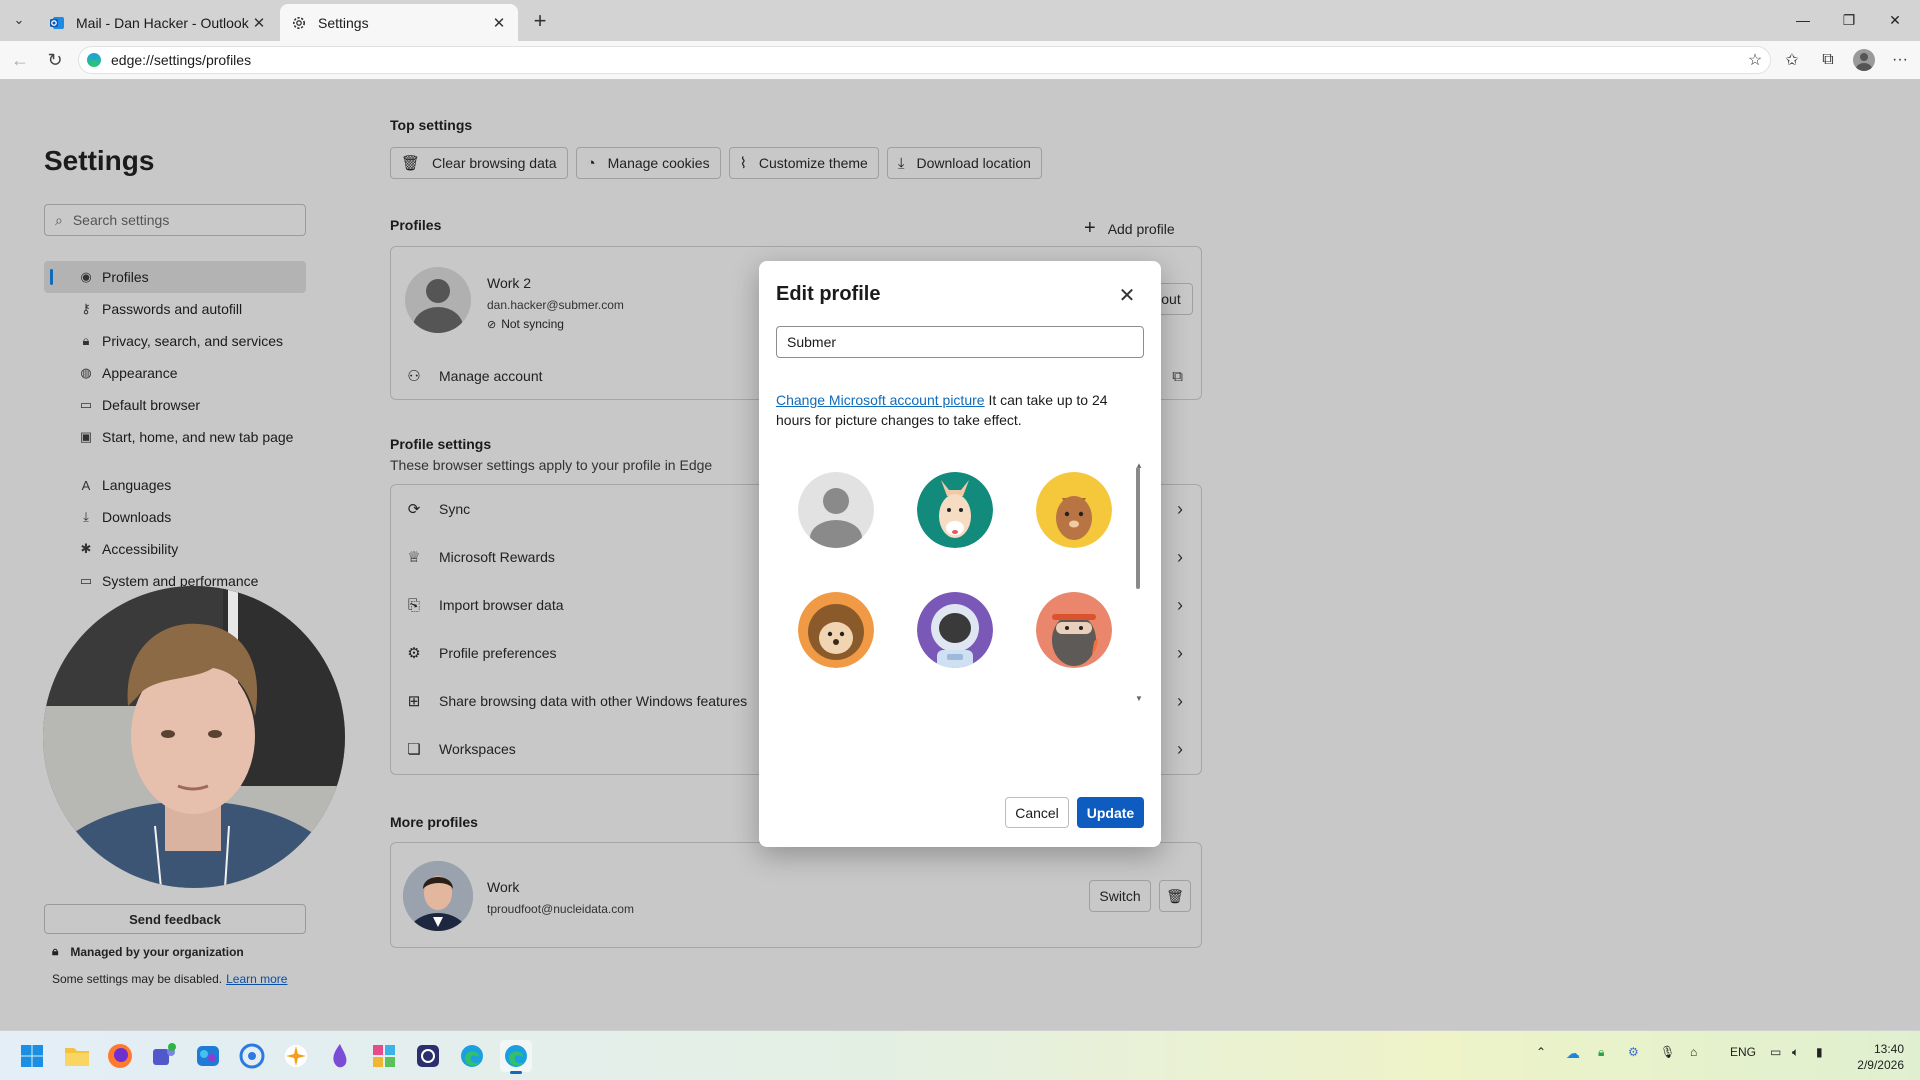 This screenshot has width=1920, height=1080. What do you see at coordinates (1819, 1052) in the screenshot?
I see `battery-icon: ▮` at bounding box center [1819, 1052].